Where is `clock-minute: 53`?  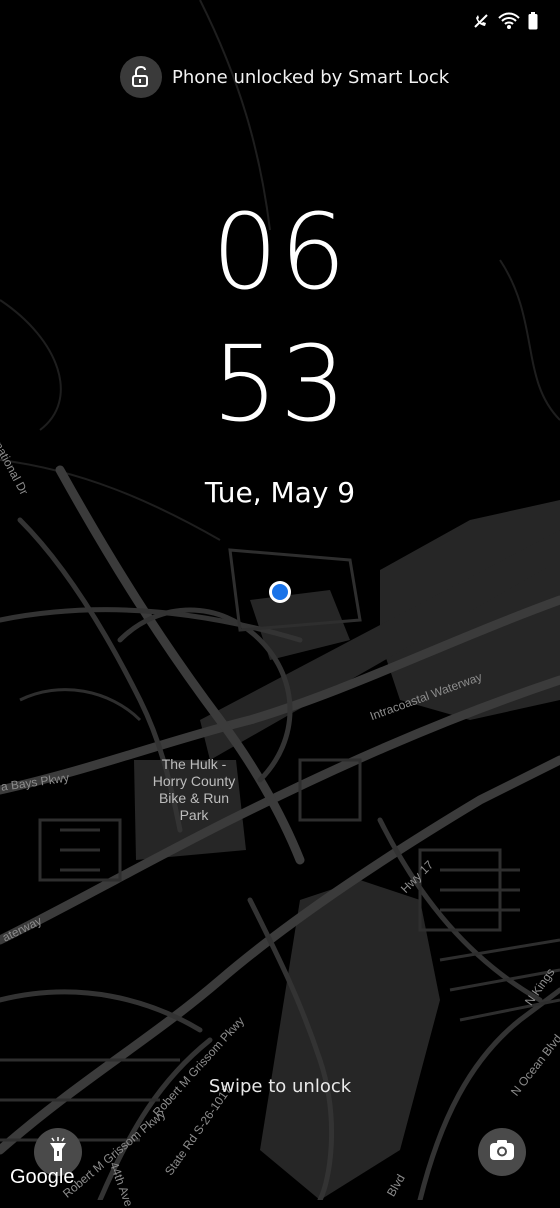
clock-minute: 53 is located at coordinates (280, 384).